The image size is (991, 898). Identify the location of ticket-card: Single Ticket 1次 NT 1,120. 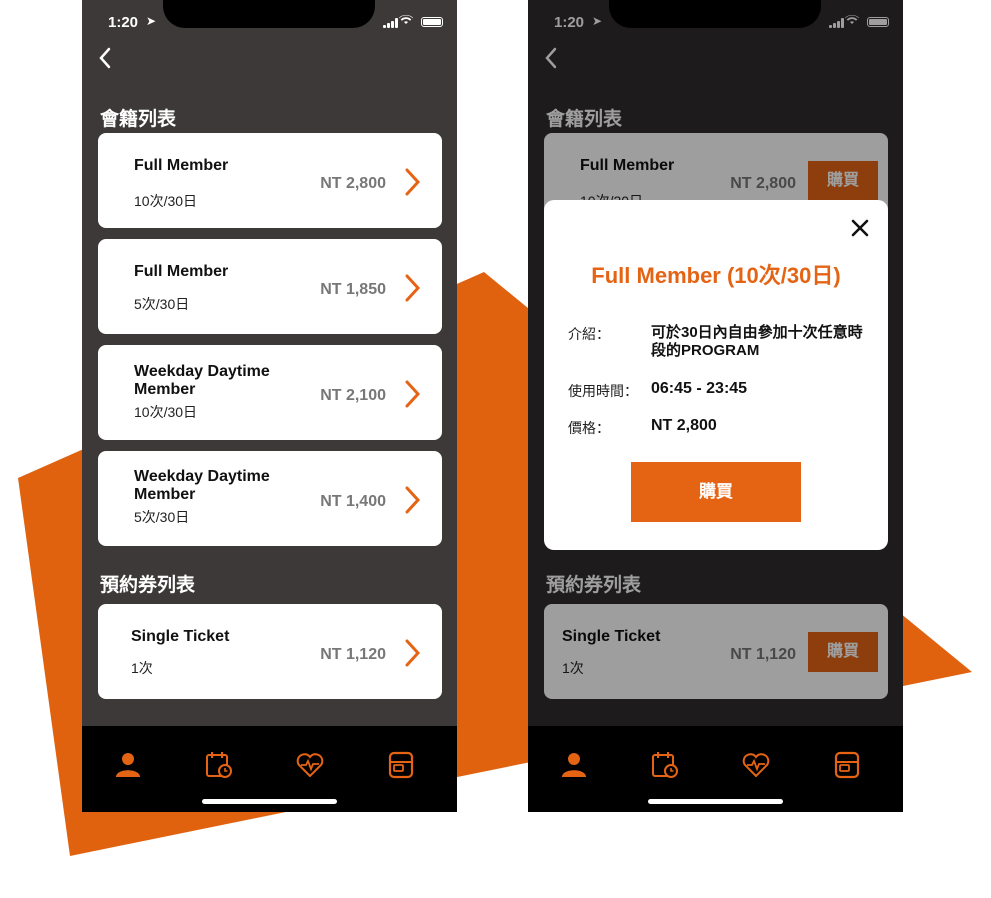
(270, 651).